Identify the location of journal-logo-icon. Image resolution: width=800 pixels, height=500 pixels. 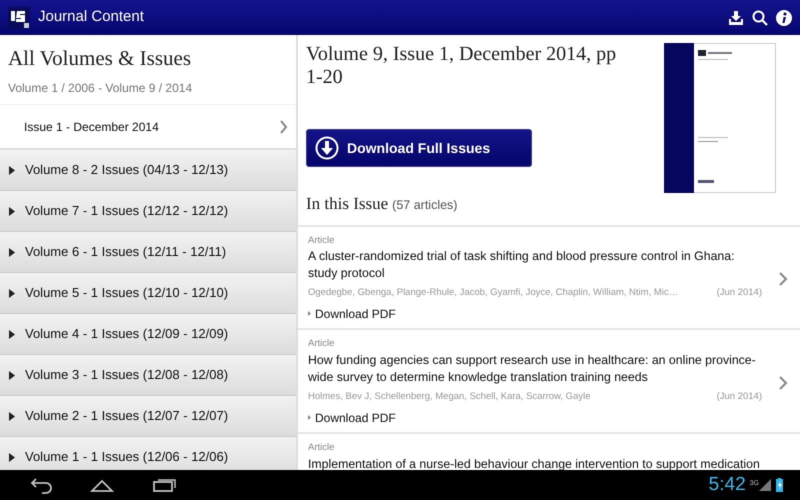
(19, 17).